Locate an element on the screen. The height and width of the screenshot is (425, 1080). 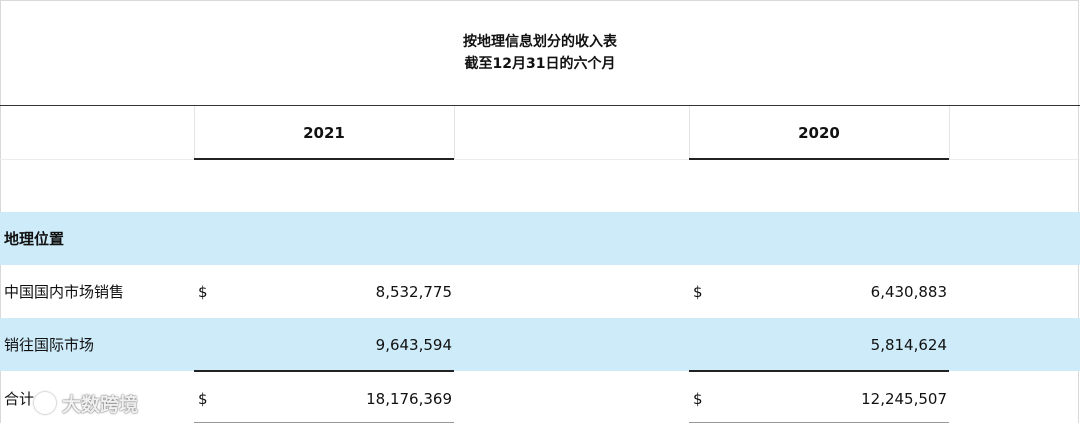
year-header-row: 2021 2020 is located at coordinates (540, 132).